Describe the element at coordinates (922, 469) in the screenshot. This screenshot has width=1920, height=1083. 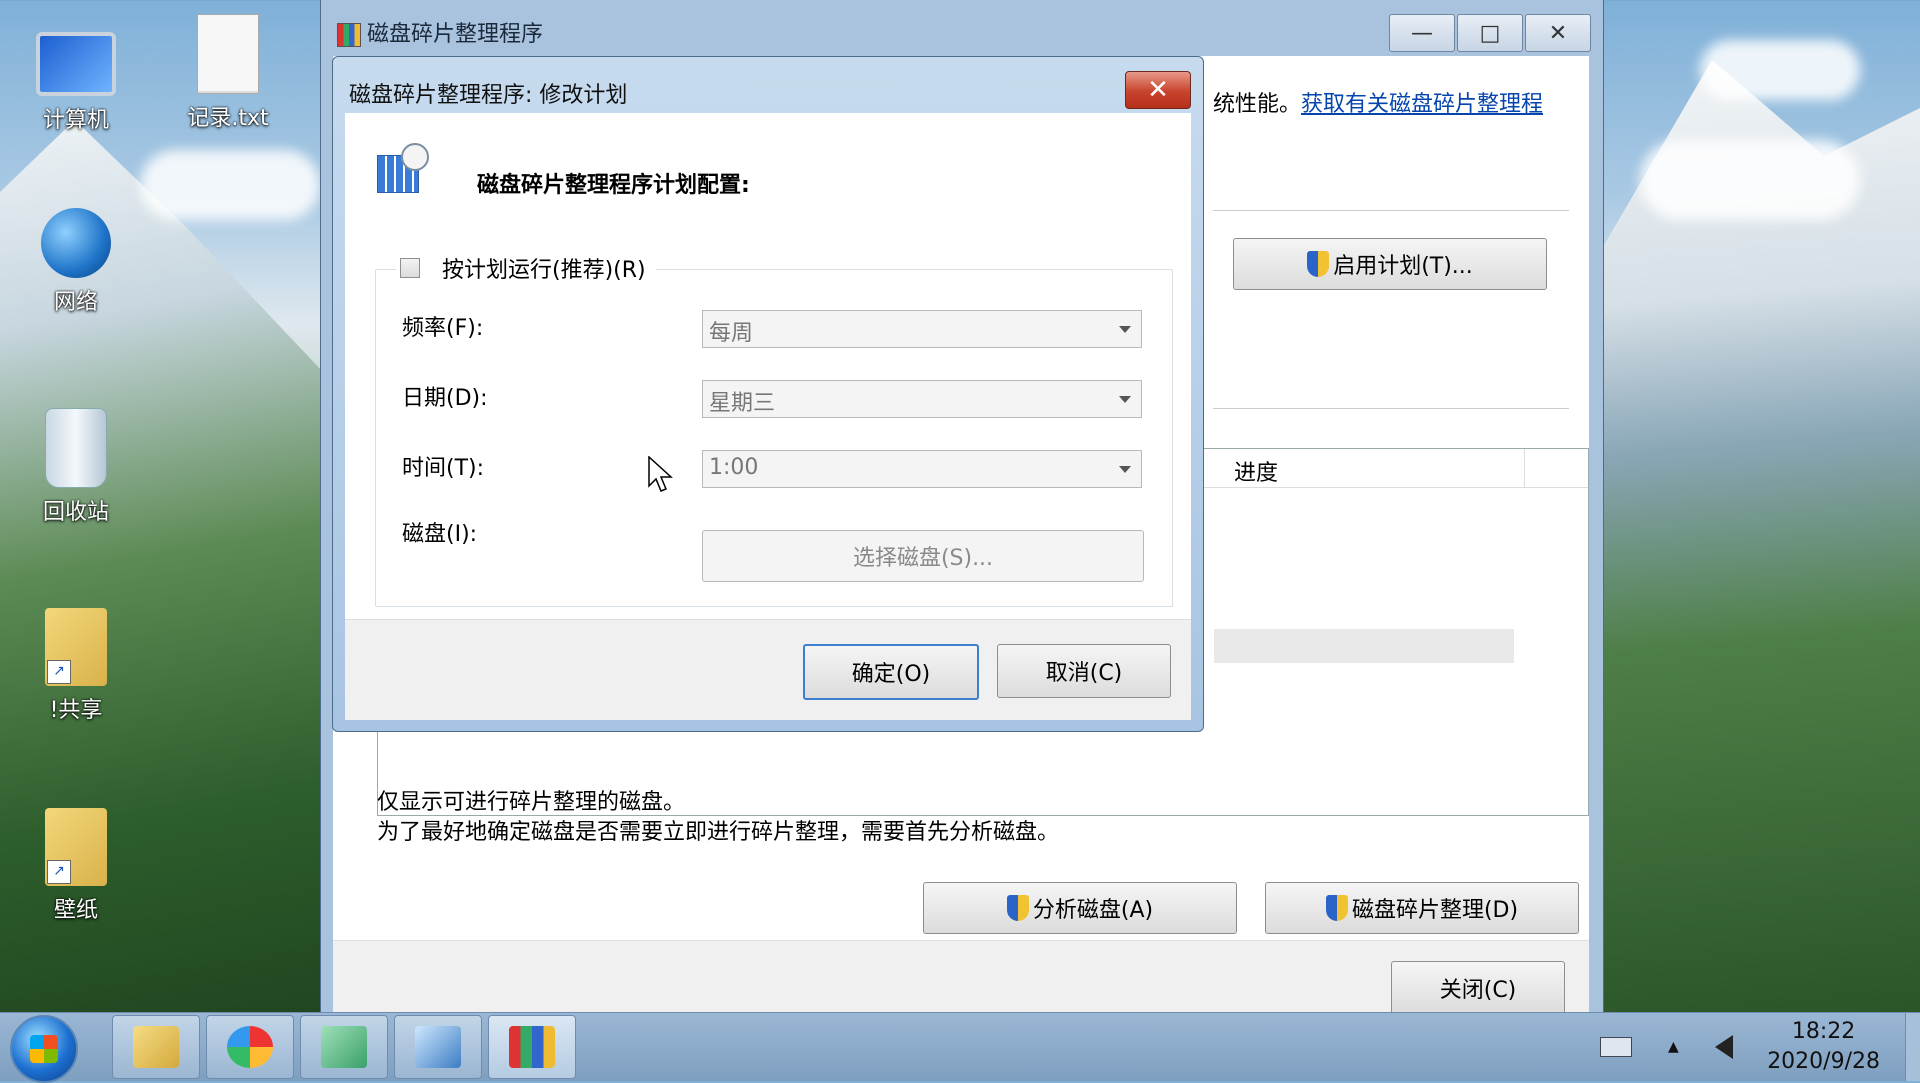
I see `time-select: 1:00` at that location.